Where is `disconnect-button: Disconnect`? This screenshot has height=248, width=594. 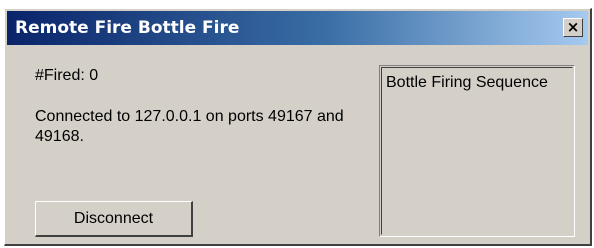
disconnect-button: Disconnect is located at coordinates (114, 219).